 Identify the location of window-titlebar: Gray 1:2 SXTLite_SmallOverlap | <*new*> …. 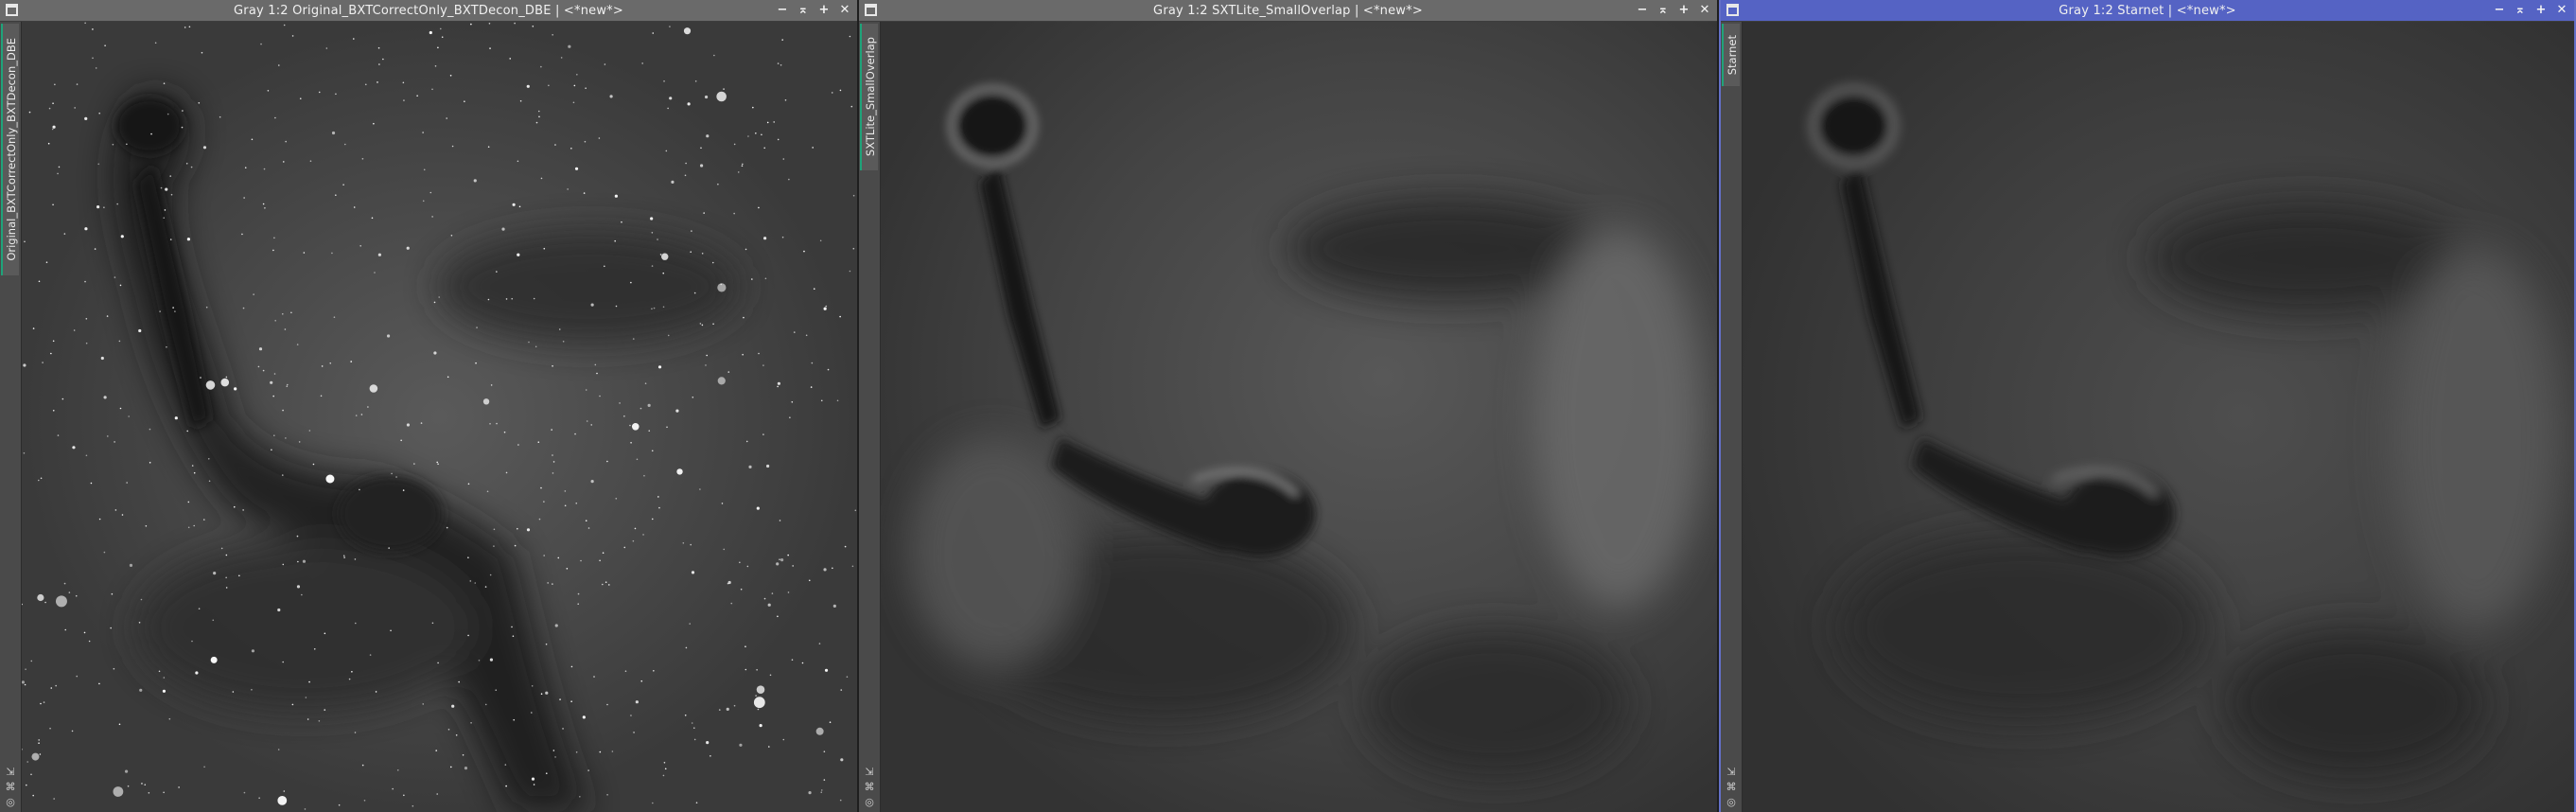
(1288, 11).